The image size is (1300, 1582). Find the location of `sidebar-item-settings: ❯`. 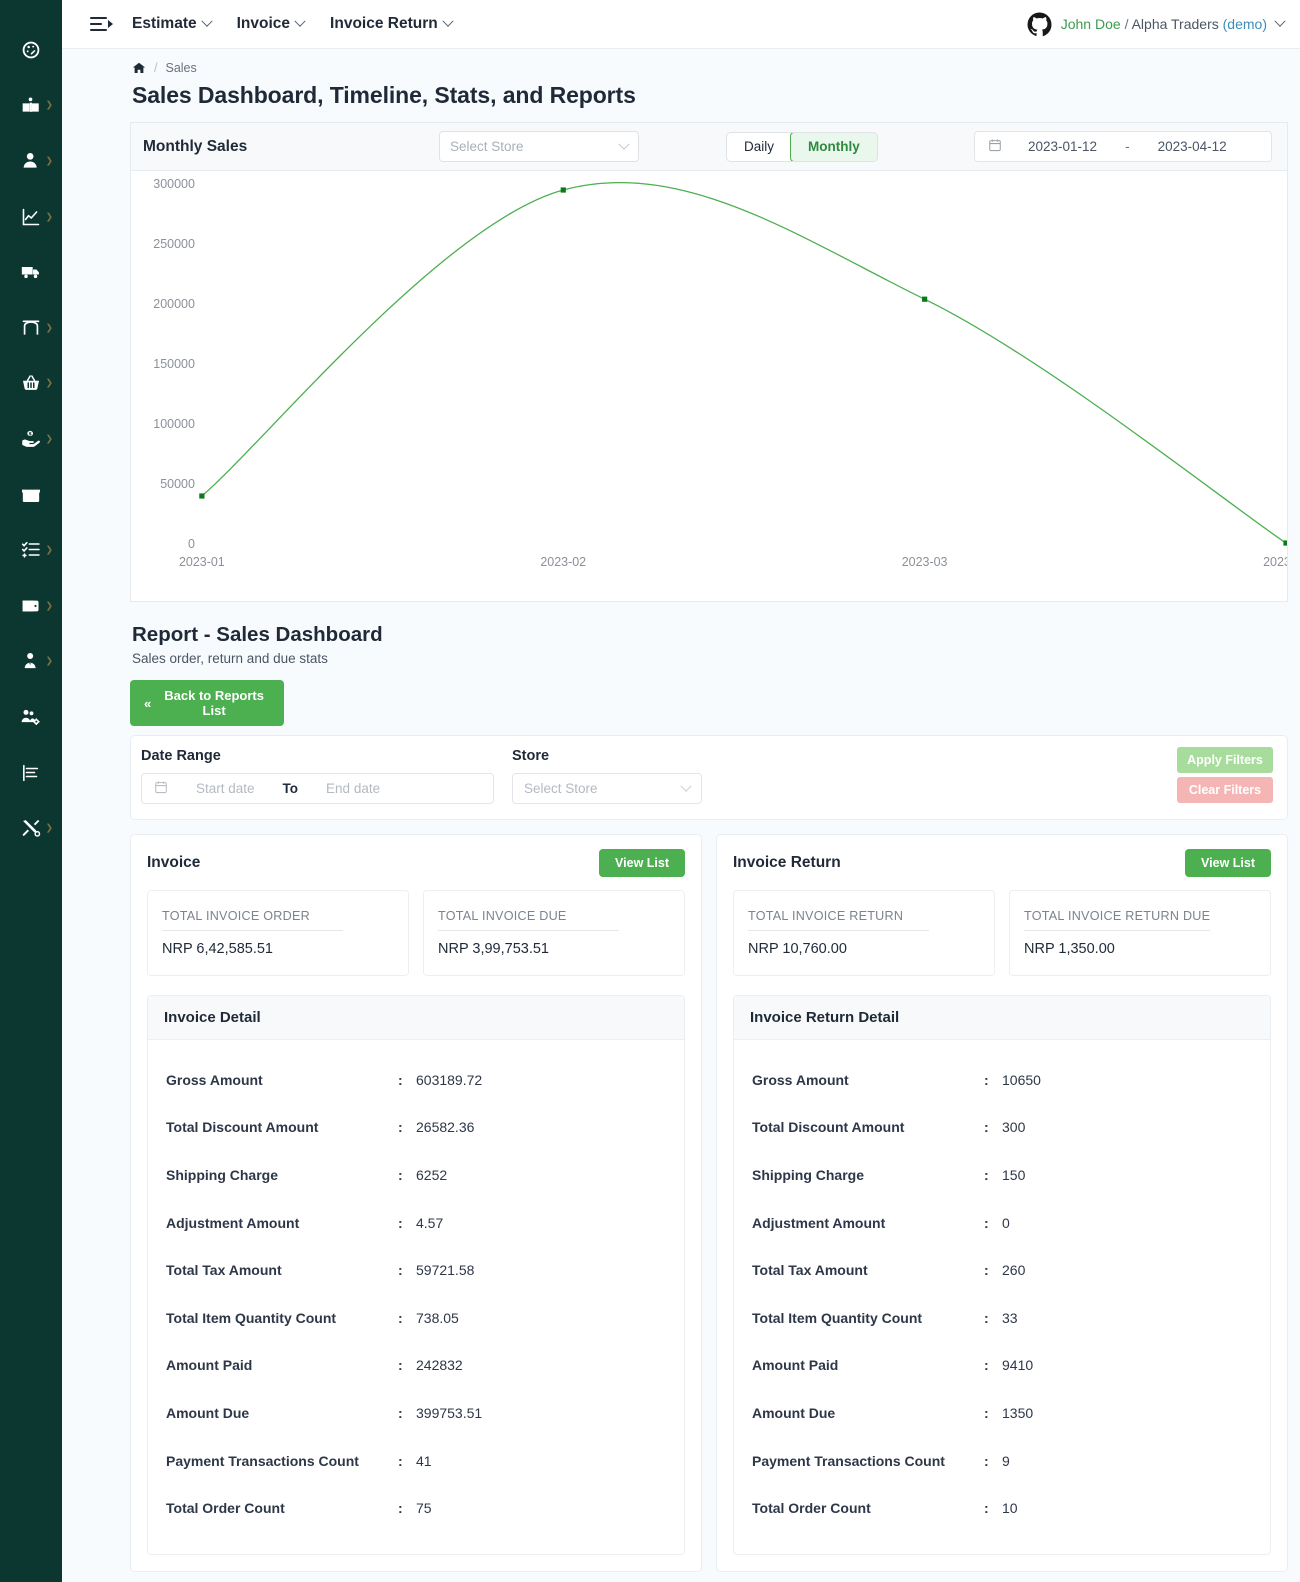

sidebar-item-settings: ❯ is located at coordinates (31, 828).